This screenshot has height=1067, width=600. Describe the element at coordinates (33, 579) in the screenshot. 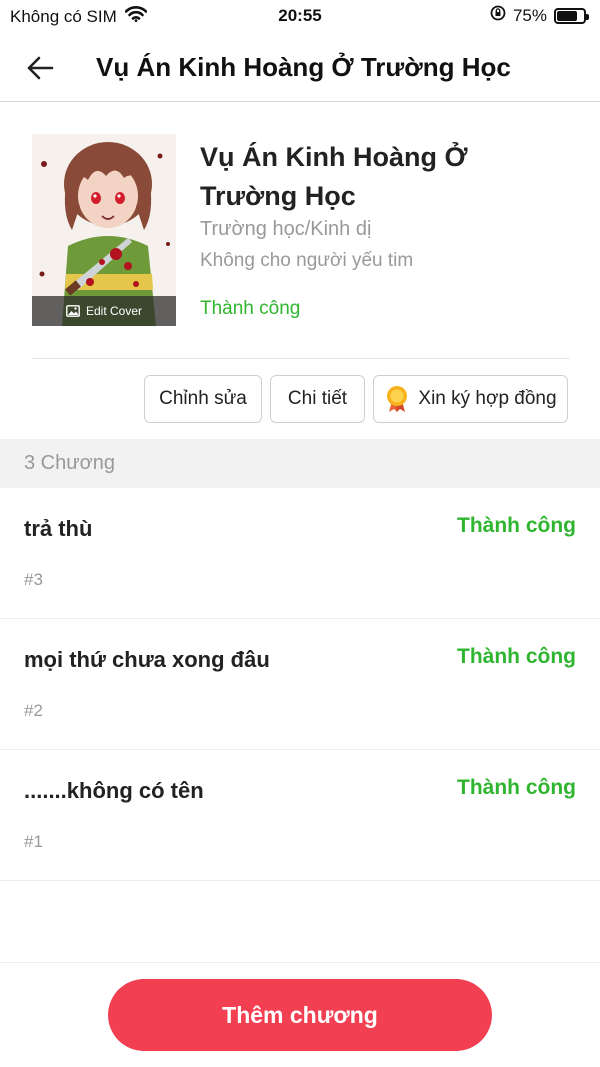

I see `chapter-number: #3` at that location.